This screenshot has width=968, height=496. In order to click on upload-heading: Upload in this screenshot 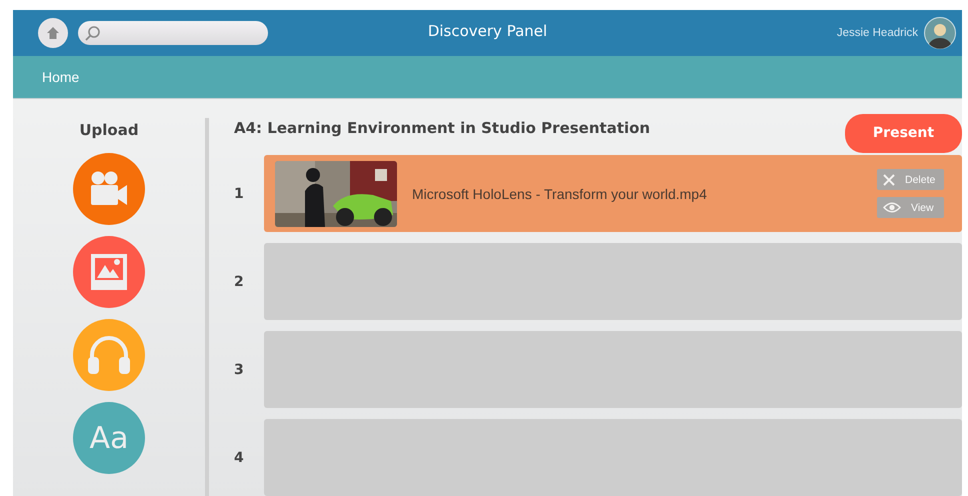, I will do `click(109, 130)`.